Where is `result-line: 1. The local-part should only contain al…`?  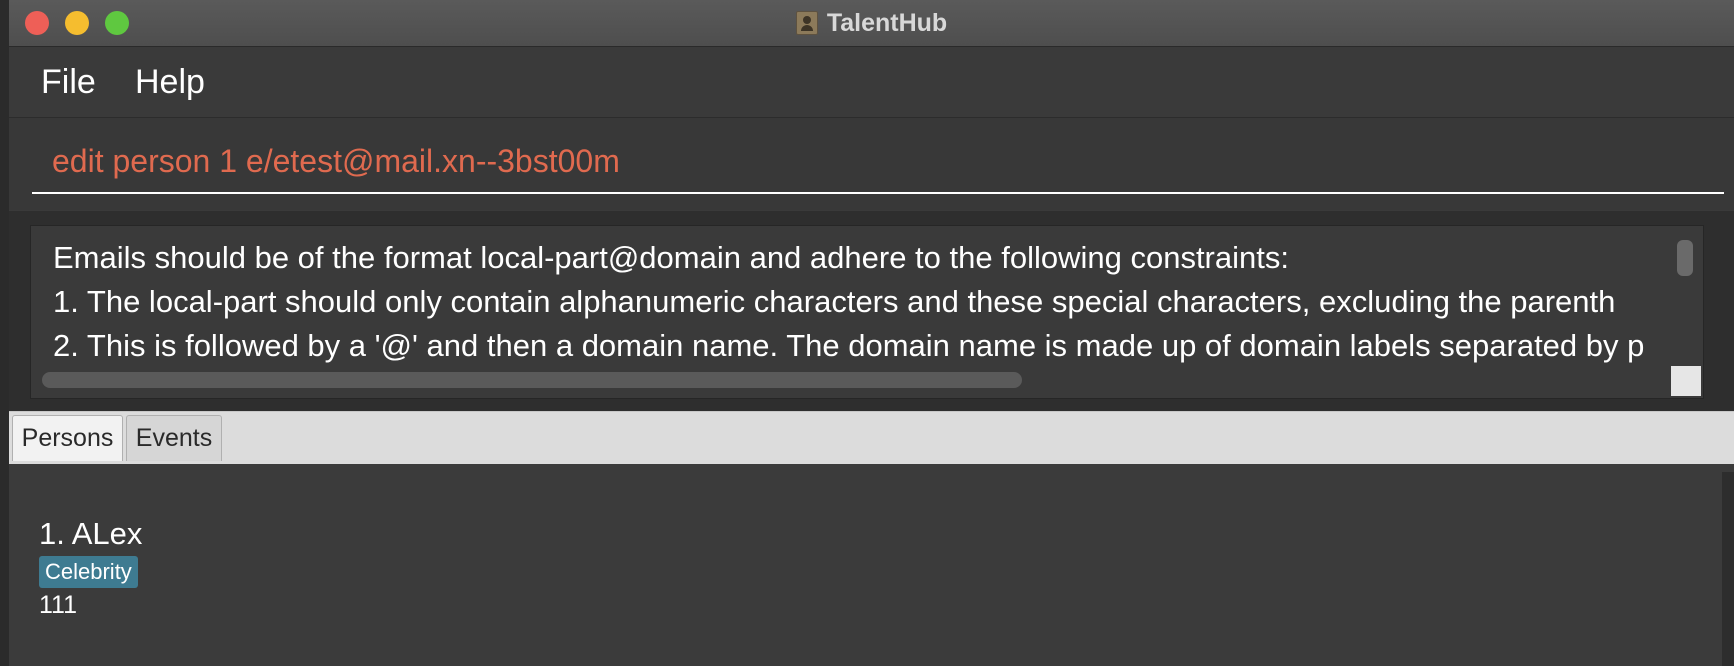
result-line: 1. The local-part should only contain al… is located at coordinates (834, 301).